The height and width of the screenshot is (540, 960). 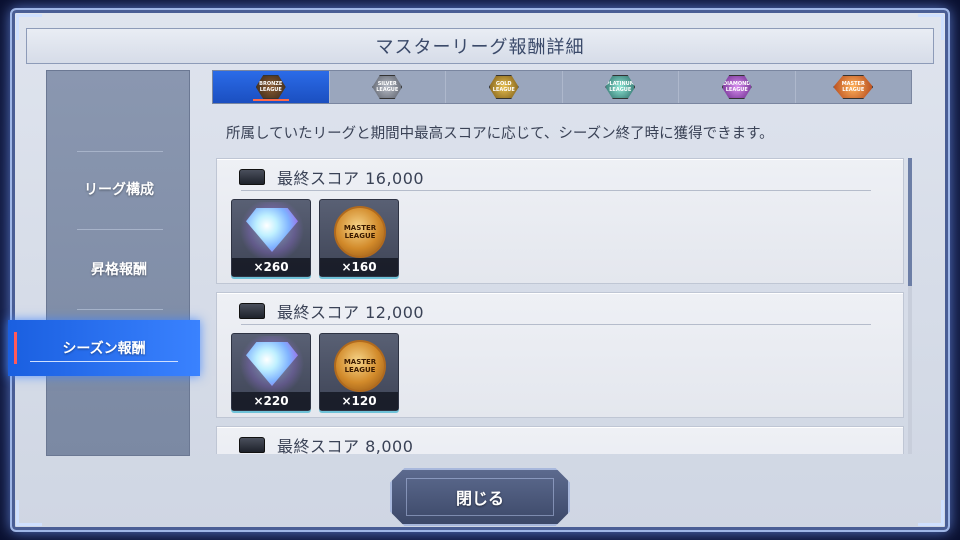 I want to click on sidebar-item-label: シーズン報酬, so click(x=104, y=349).